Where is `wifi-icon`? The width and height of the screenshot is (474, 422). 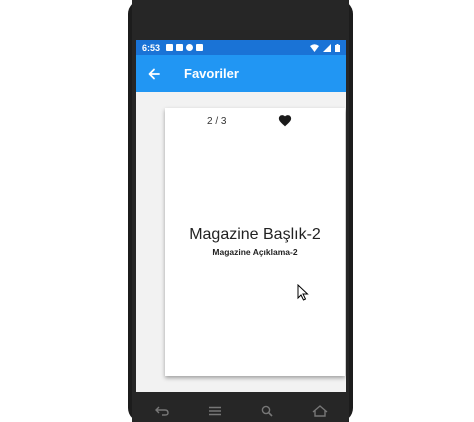 wifi-icon is located at coordinates (314, 47).